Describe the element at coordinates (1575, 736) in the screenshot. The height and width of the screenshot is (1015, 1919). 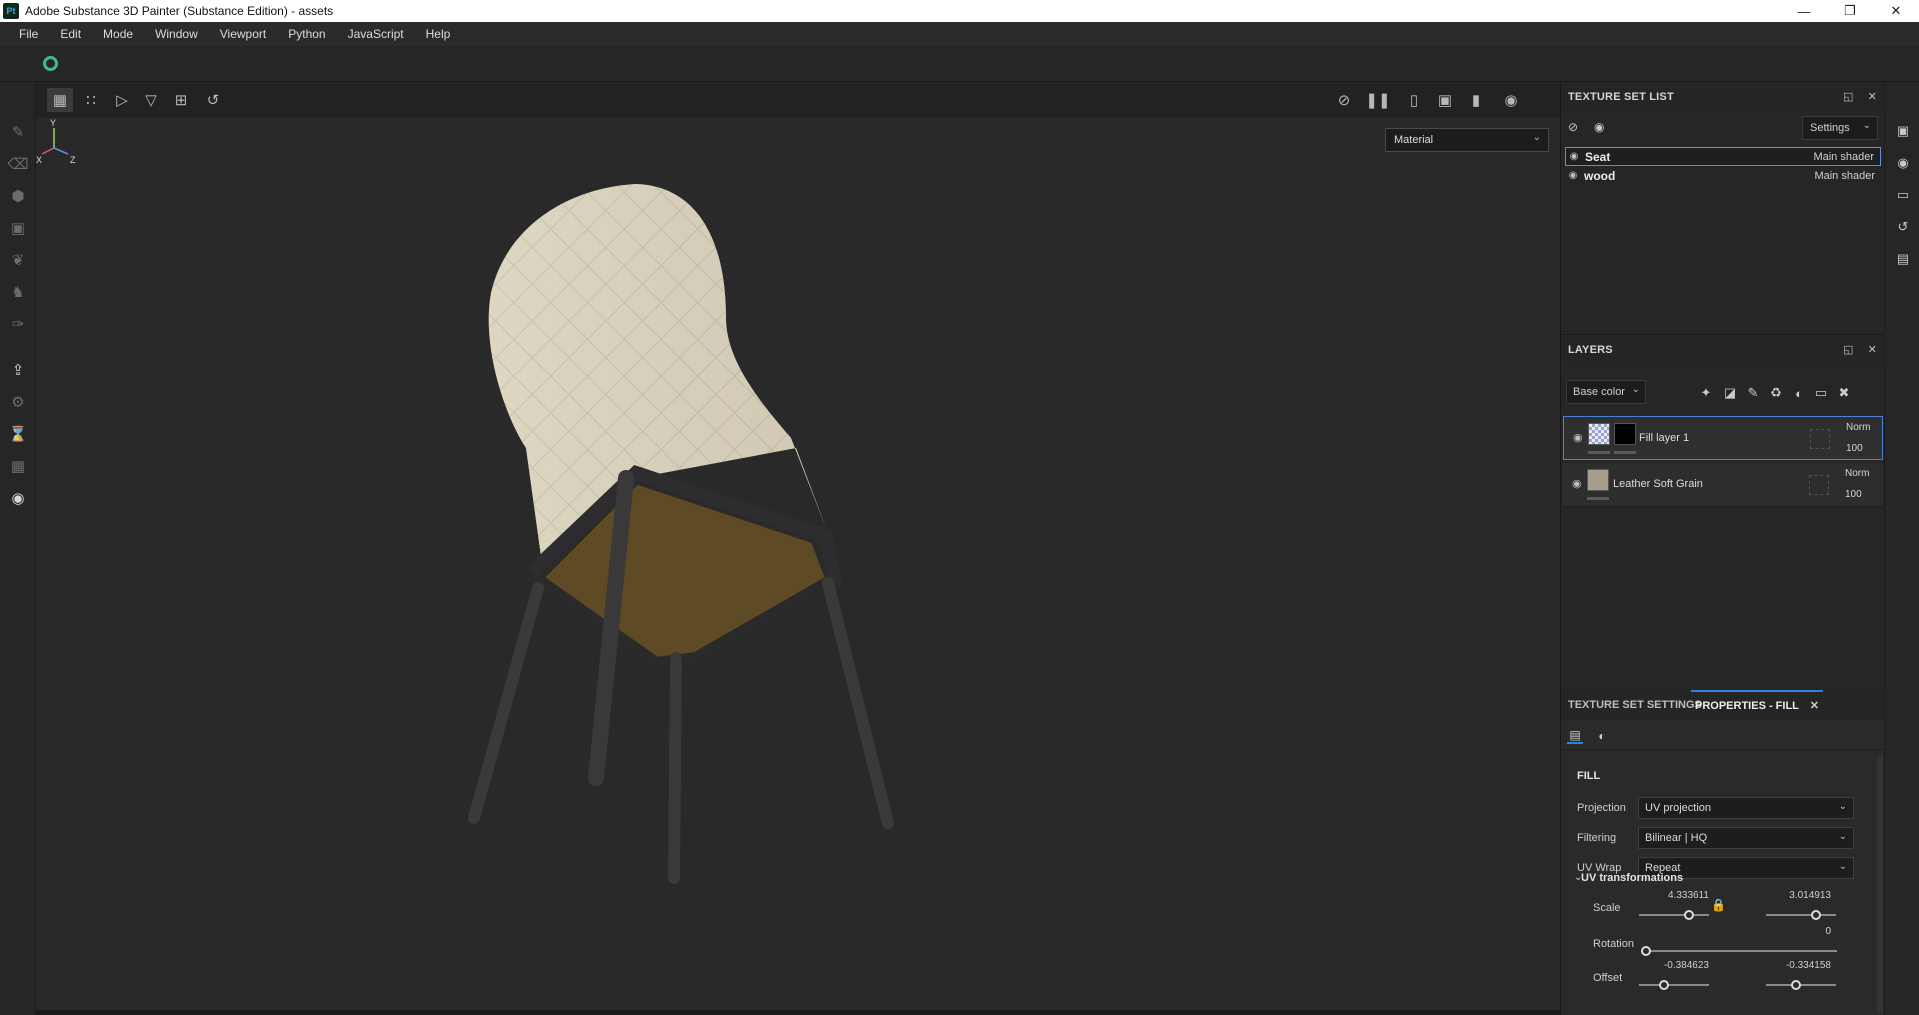
I see `material-mode-icon: ▤` at that location.